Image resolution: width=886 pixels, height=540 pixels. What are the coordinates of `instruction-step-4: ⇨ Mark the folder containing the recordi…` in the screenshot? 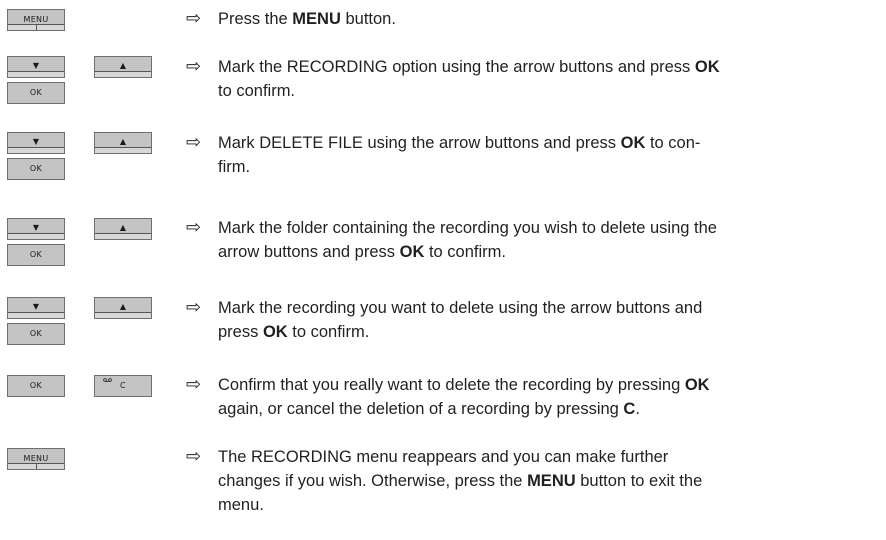 It's located at (451, 239).